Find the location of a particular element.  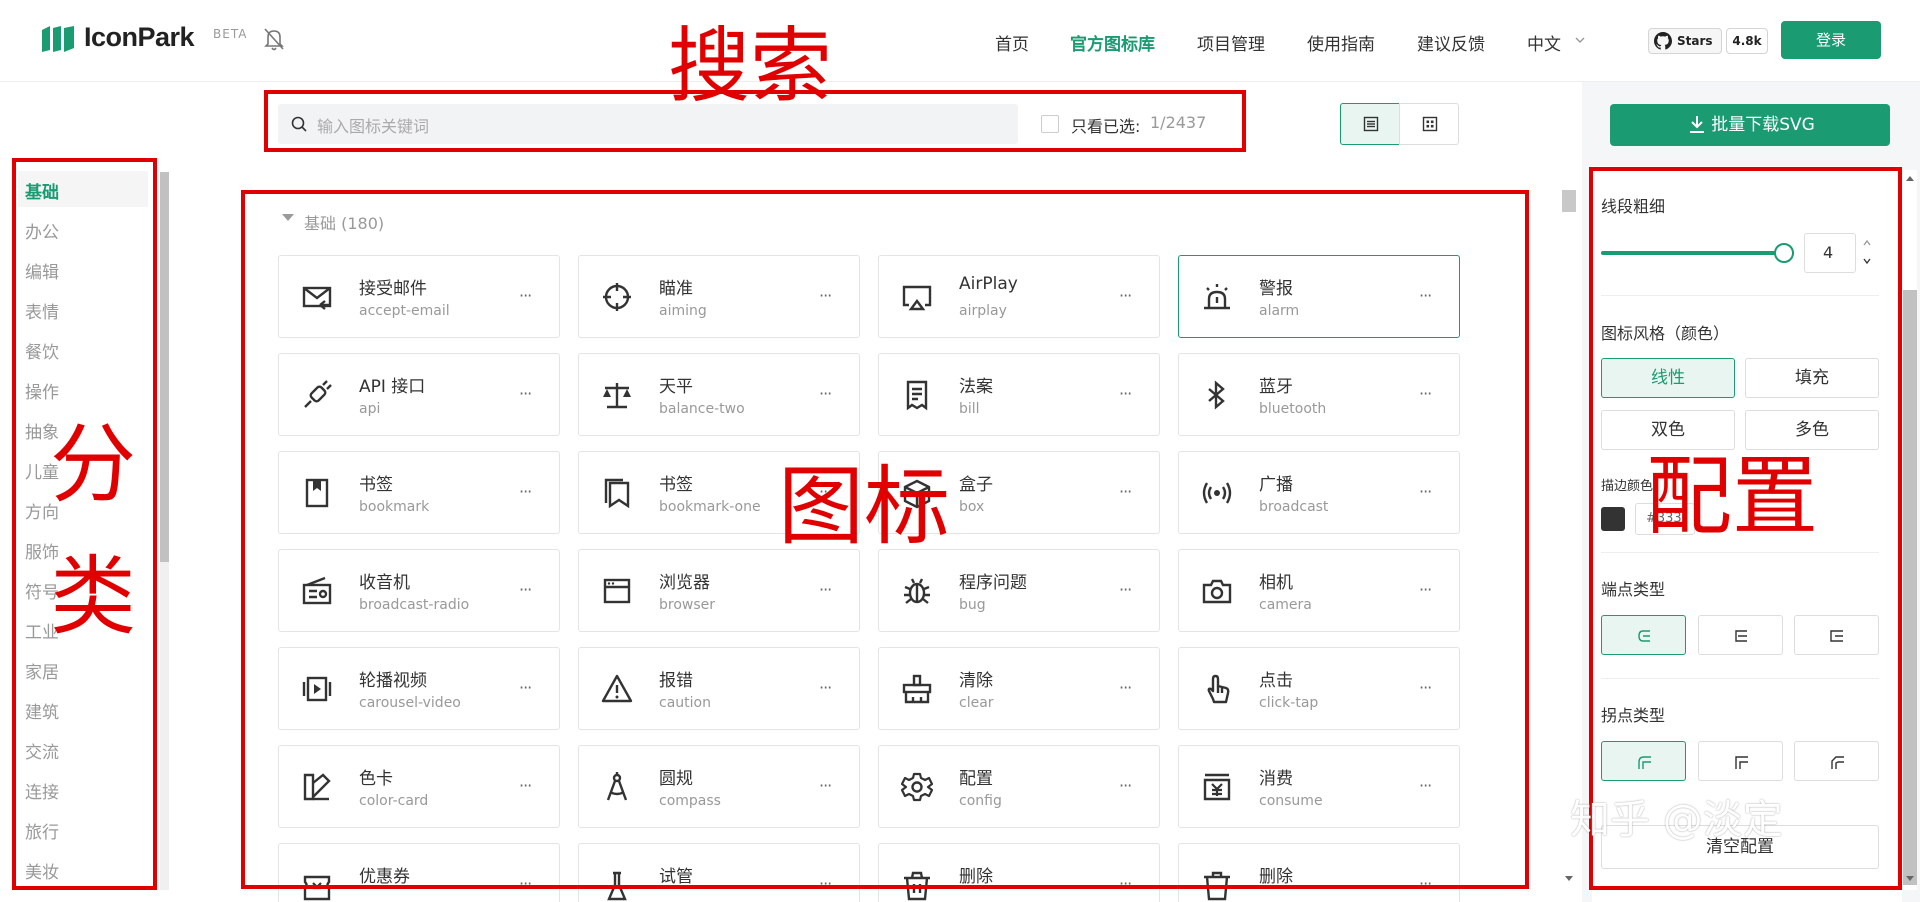

language-select: 中文 is located at coordinates (1544, 42).